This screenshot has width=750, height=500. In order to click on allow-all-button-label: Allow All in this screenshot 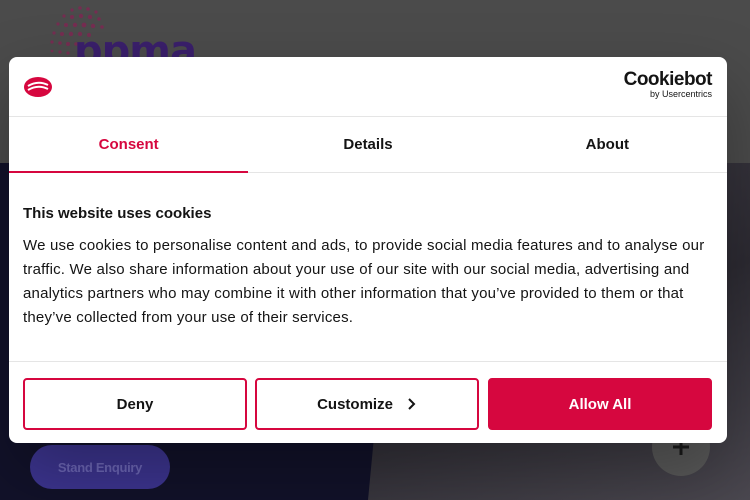, I will do `click(600, 404)`.